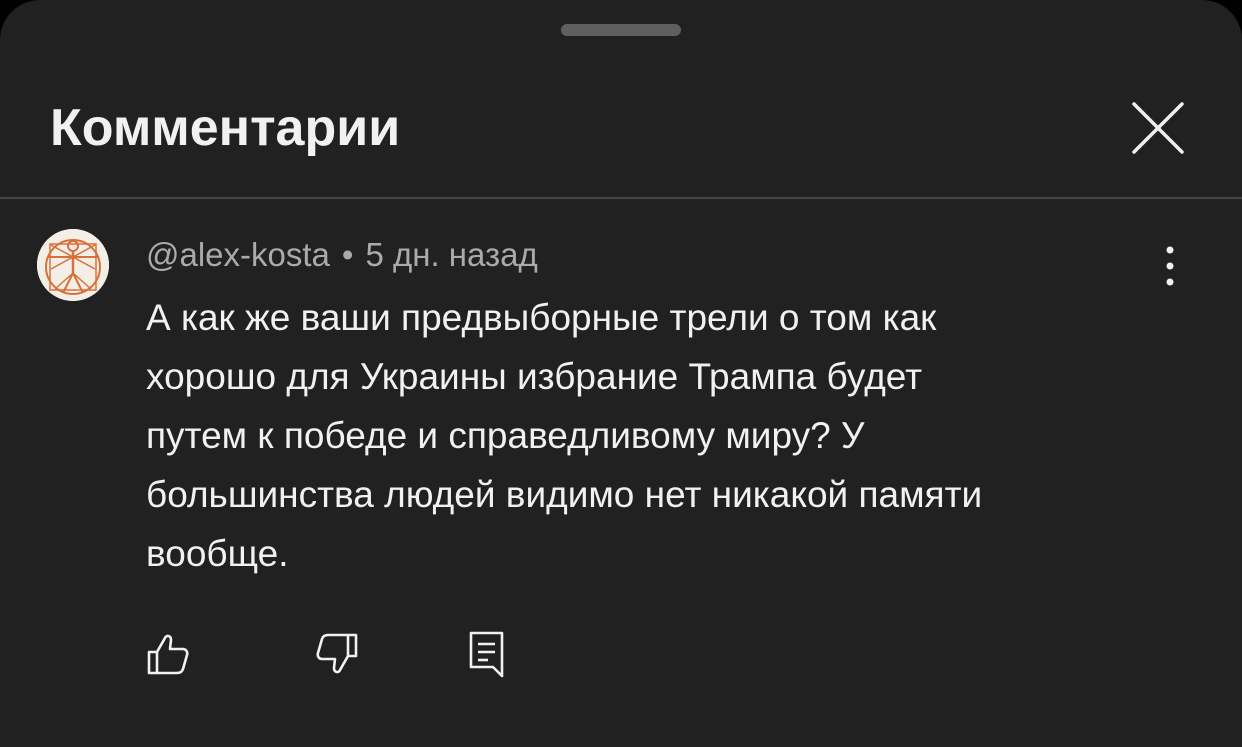 This screenshot has width=1242, height=747. I want to click on comment-time: 5 дн. назад, so click(451, 254).